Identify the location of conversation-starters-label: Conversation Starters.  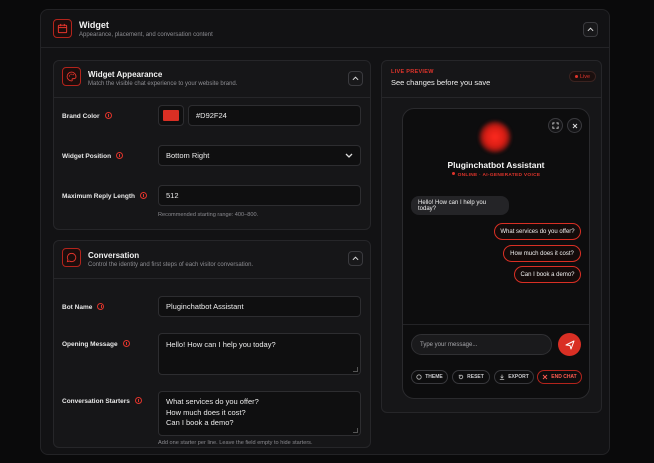
(102, 401).